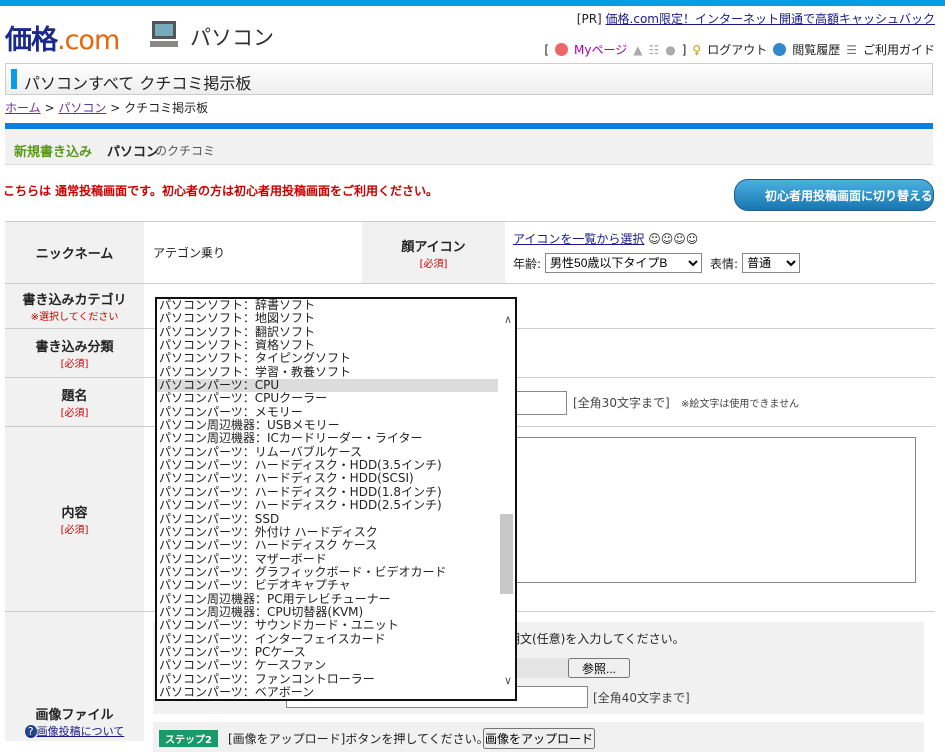  I want to click on category-option: パソコンソフト：辞書ソフト, so click(336, 305).